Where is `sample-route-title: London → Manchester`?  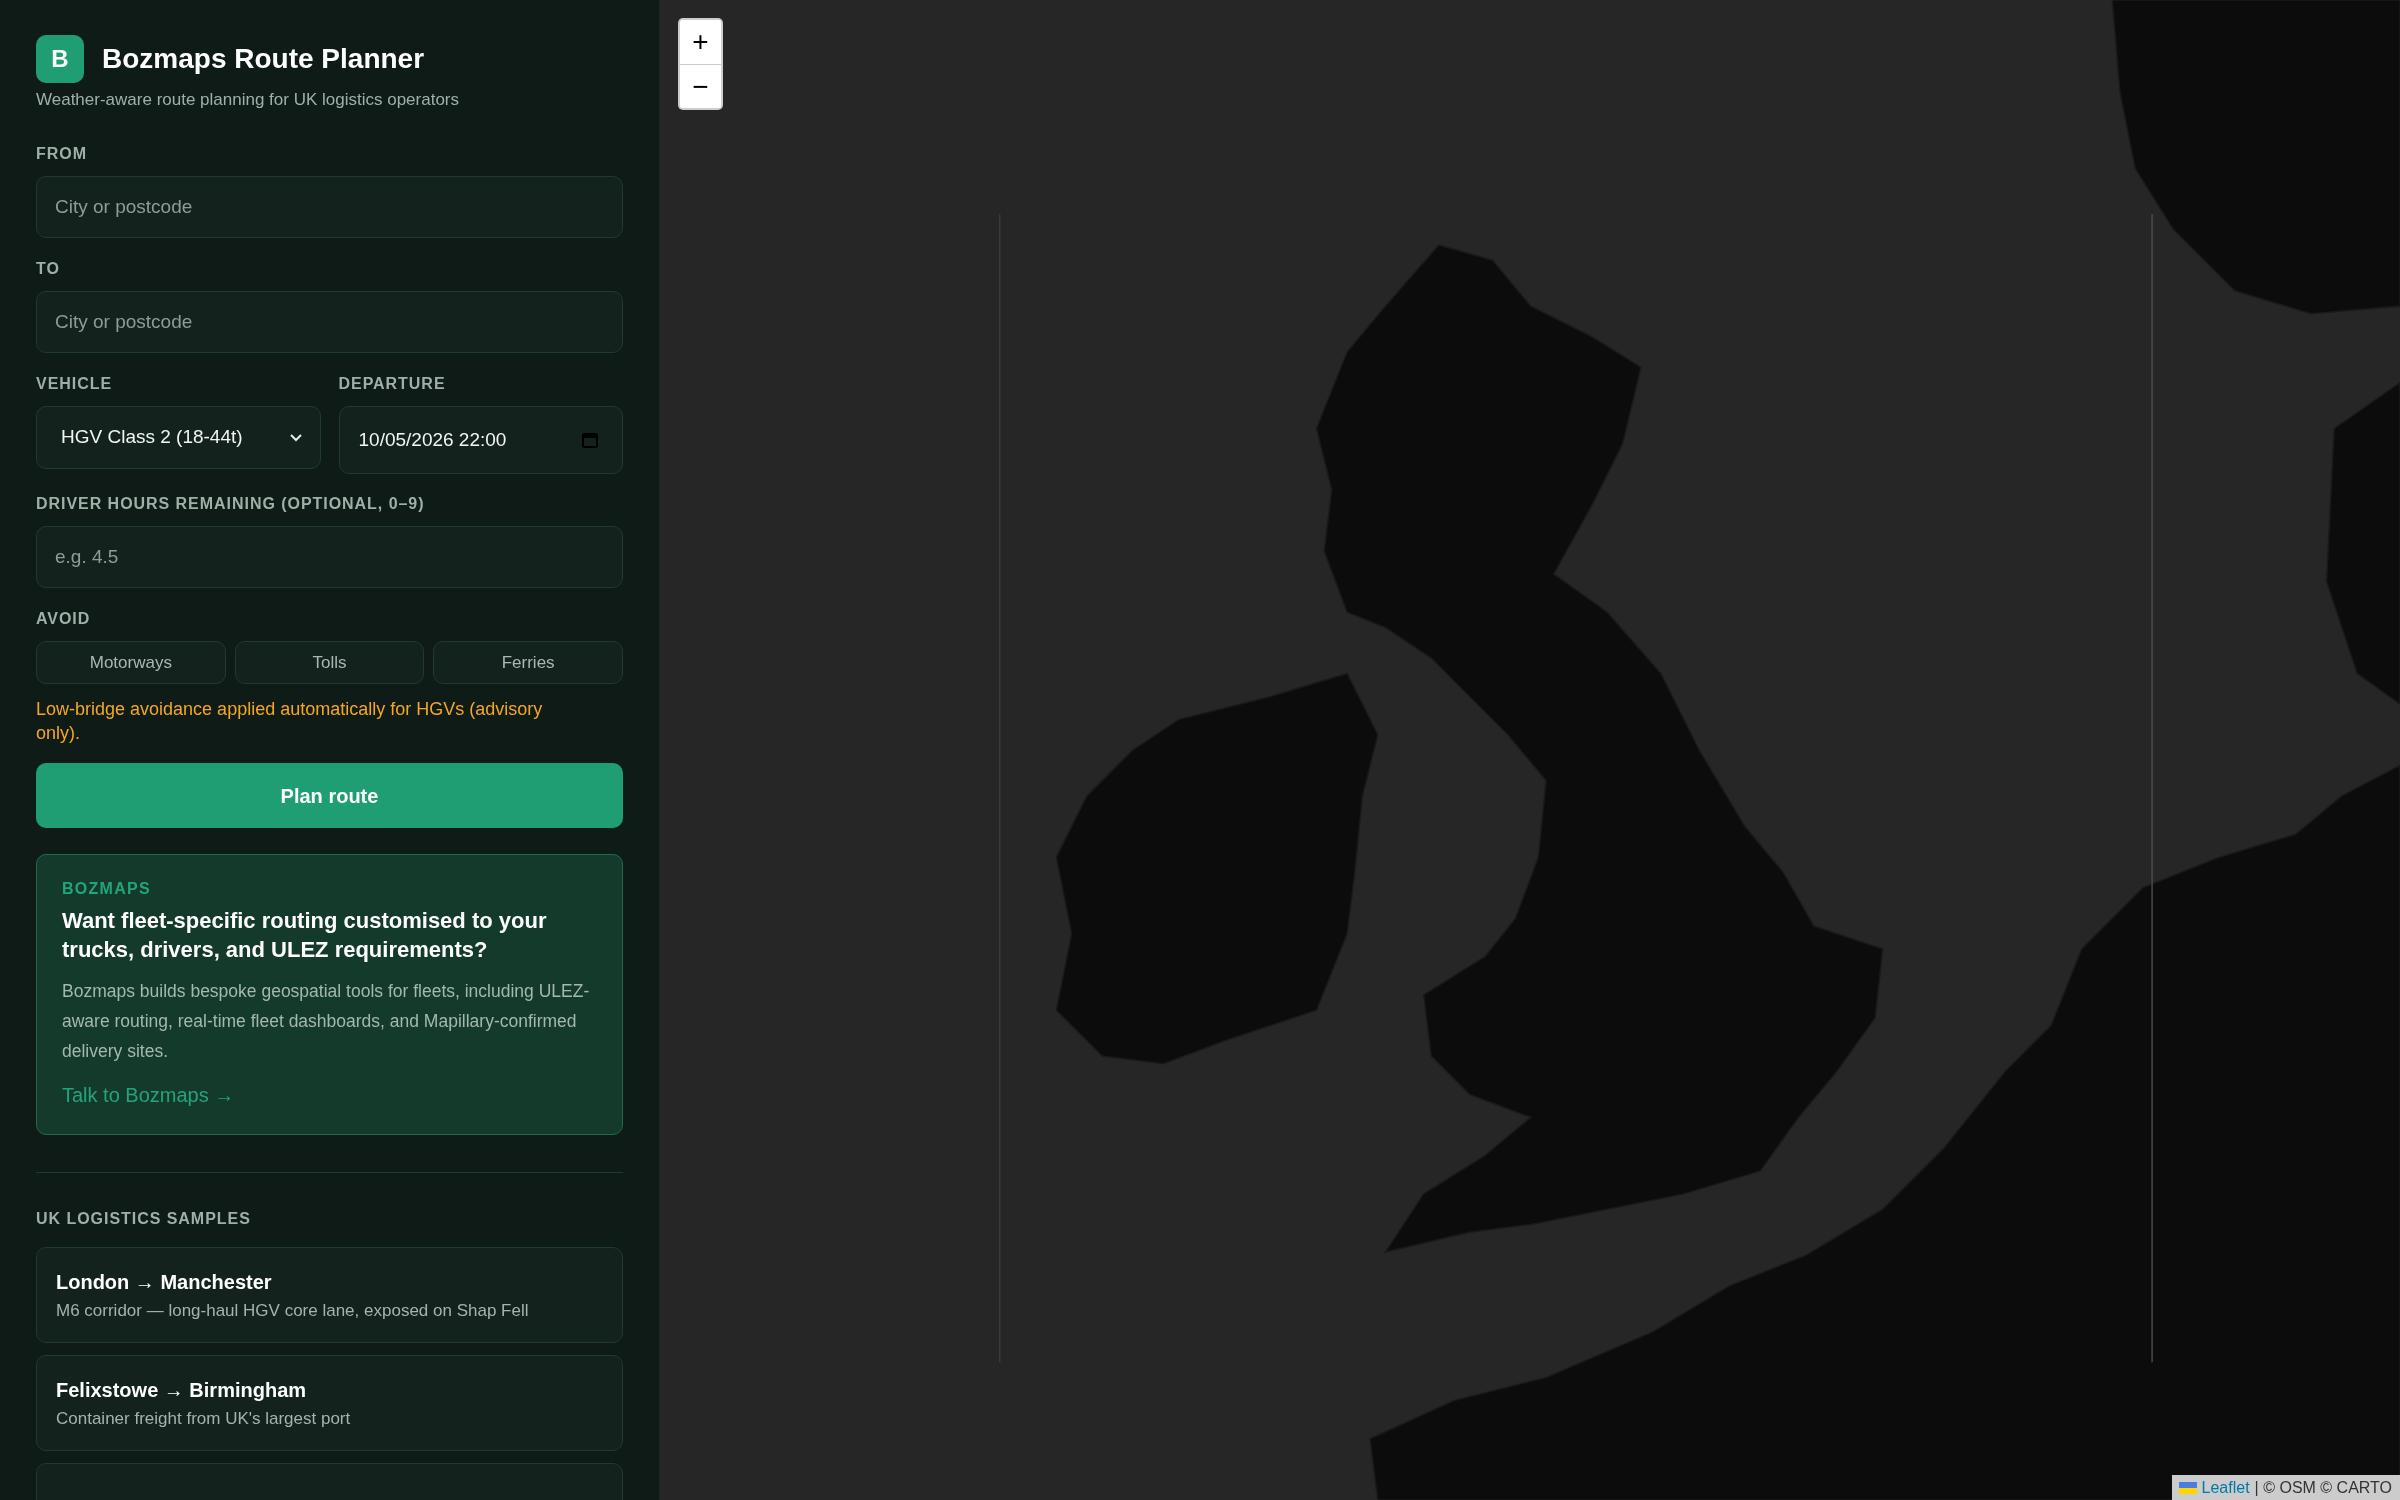 sample-route-title: London → Manchester is located at coordinates (164, 1282).